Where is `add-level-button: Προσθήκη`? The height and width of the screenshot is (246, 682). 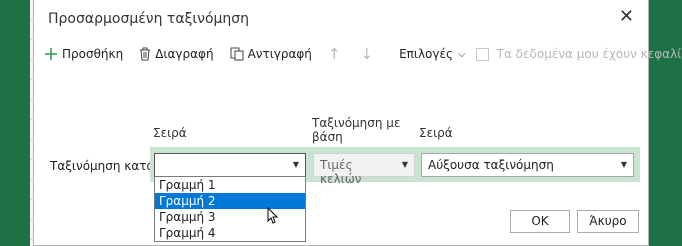 add-level-button: Προσθήκη is located at coordinates (83, 54).